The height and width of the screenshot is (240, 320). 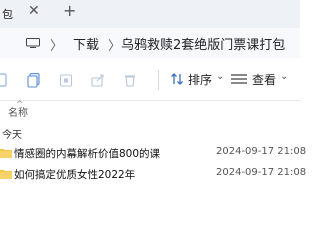 What do you see at coordinates (264, 80) in the screenshot?
I see `view-label: 查看` at bounding box center [264, 80].